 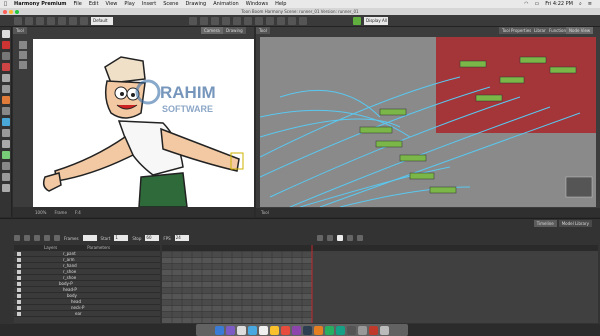 What do you see at coordinates (303, 20) in the screenshot?
I see `playback-icon` at bounding box center [303, 20].